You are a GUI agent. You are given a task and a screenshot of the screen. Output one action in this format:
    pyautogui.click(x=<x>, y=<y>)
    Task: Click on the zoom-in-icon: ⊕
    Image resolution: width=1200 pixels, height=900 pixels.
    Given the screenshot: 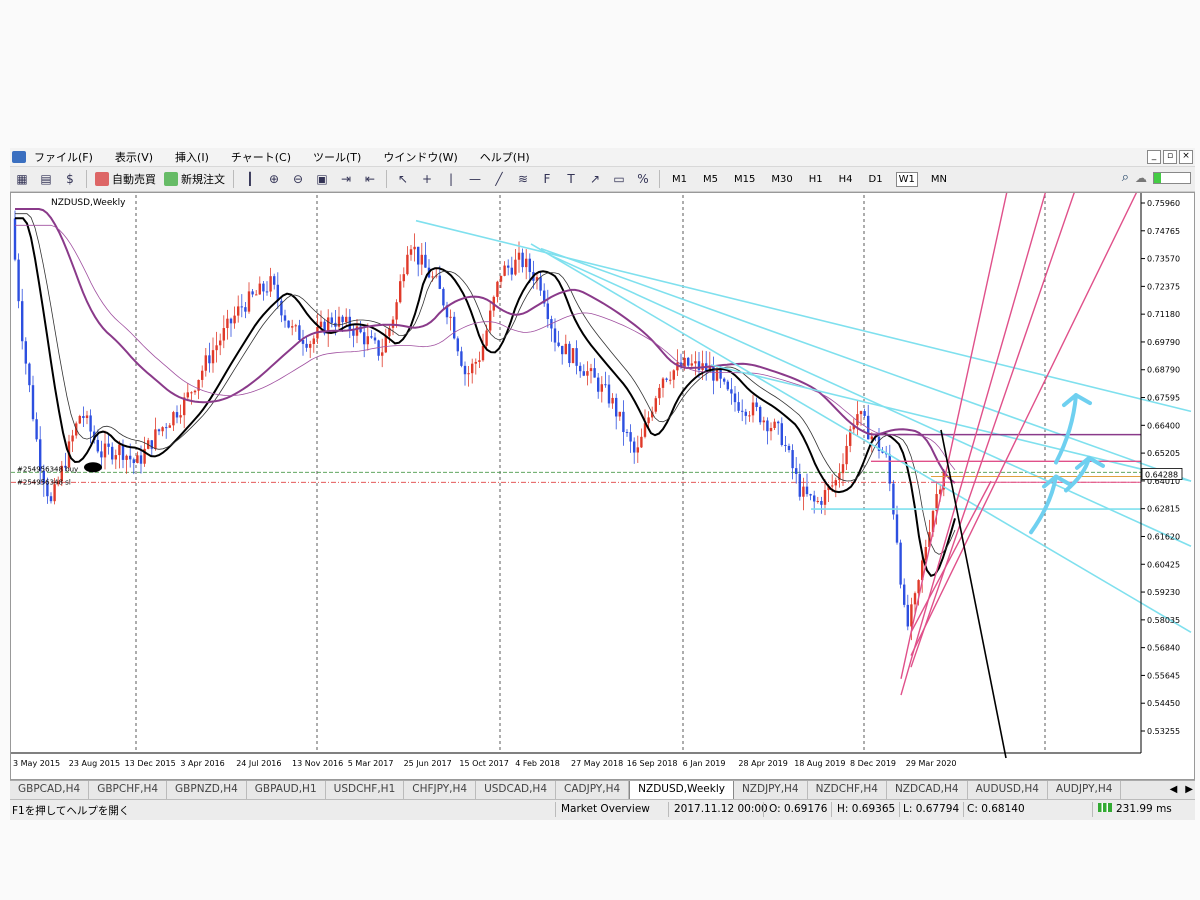 What is the action you would take?
    pyautogui.click(x=274, y=179)
    